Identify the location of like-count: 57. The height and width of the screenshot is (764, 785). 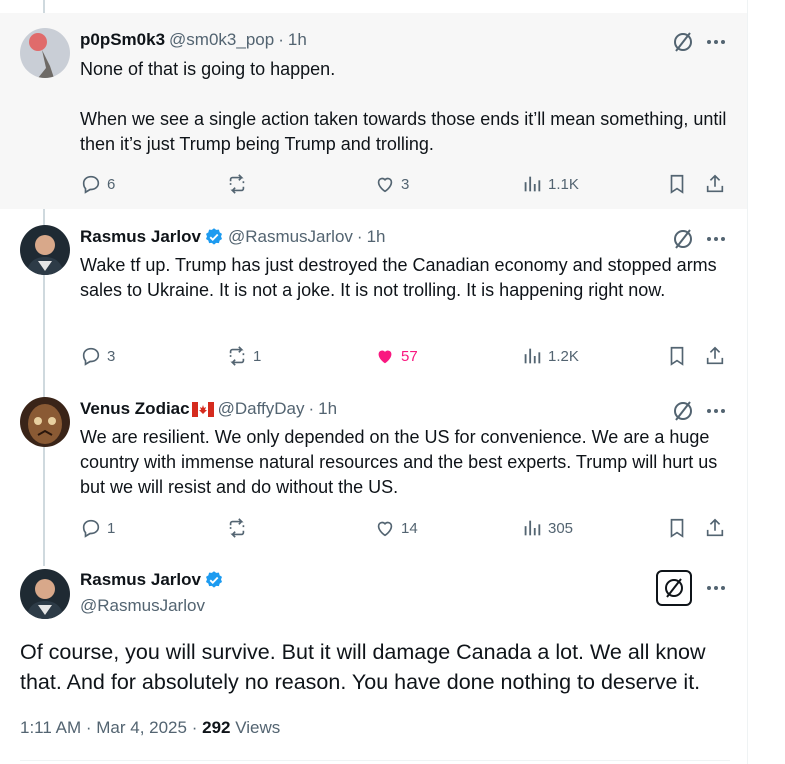
(409, 356).